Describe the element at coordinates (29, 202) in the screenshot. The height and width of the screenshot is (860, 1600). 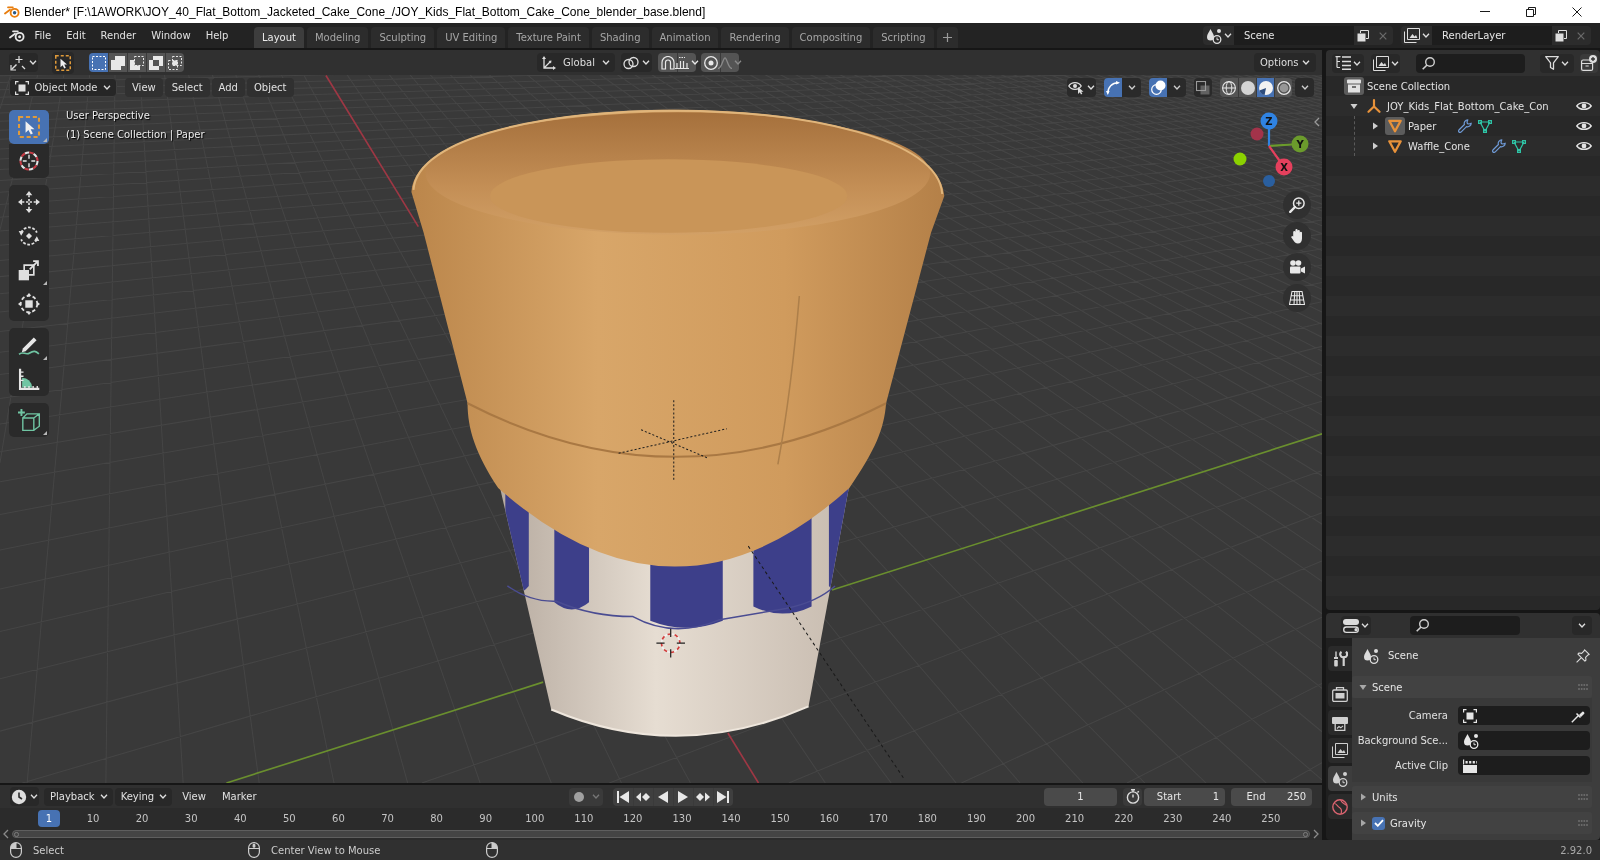
I see `move-tool-button` at that location.